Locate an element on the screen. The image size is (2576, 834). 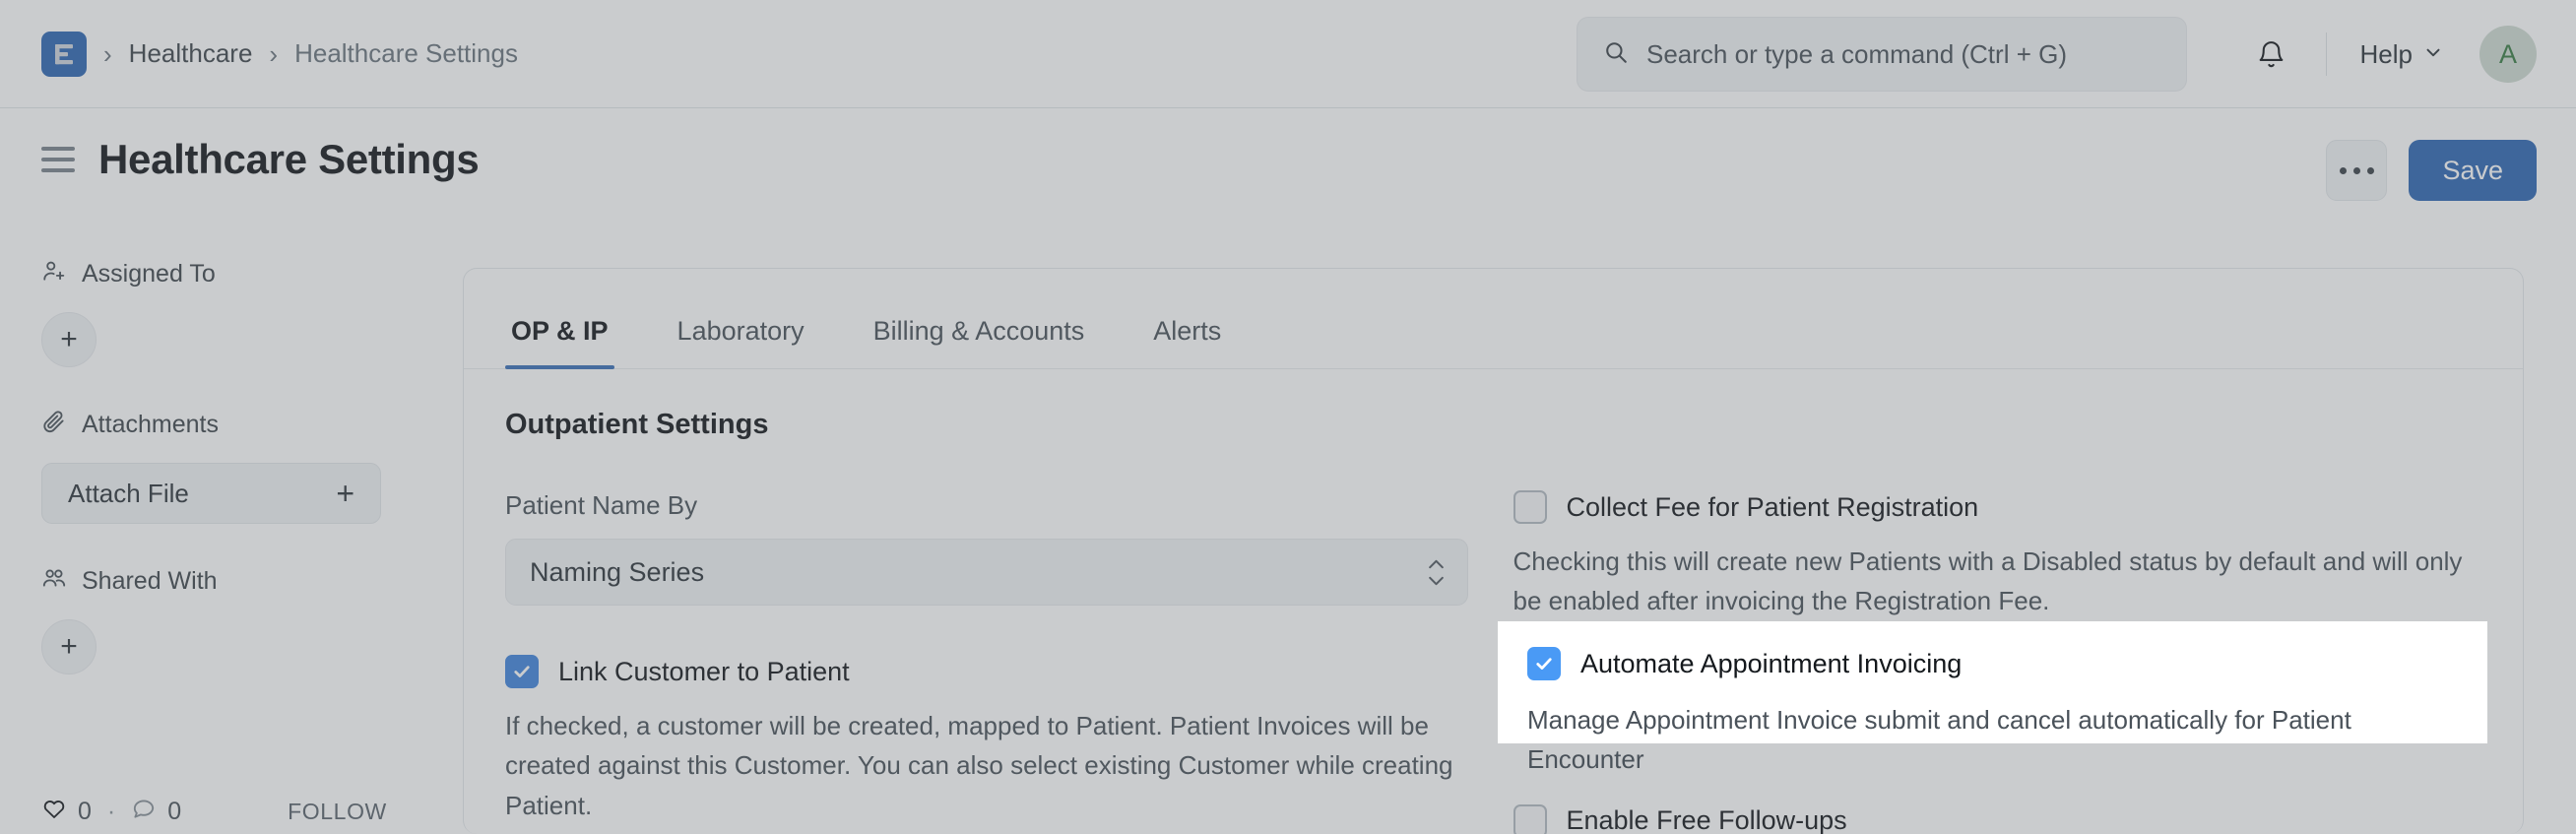
field-free-followups: Enable Free Follow-ups is located at coordinates (1997, 818).